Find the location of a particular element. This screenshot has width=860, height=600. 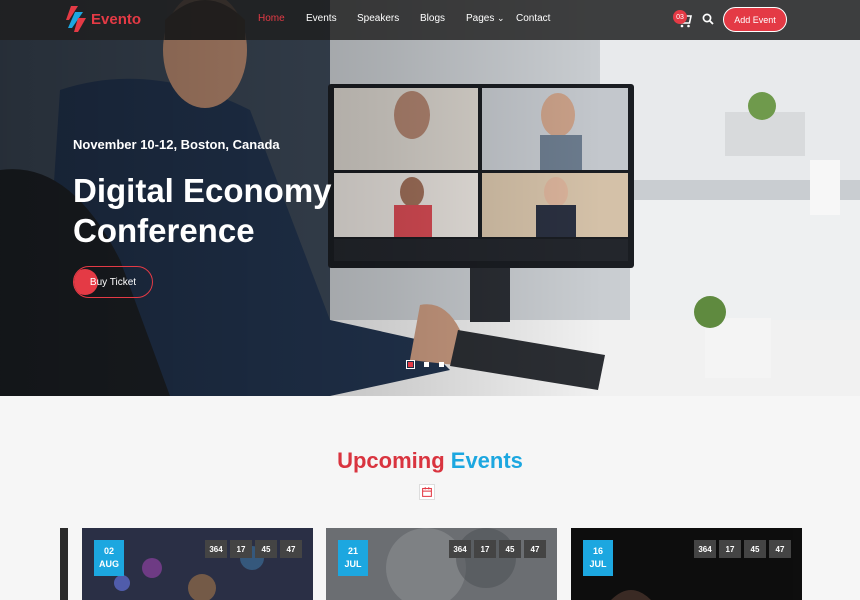

event-date-badge: 16 JUL is located at coordinates (598, 558).